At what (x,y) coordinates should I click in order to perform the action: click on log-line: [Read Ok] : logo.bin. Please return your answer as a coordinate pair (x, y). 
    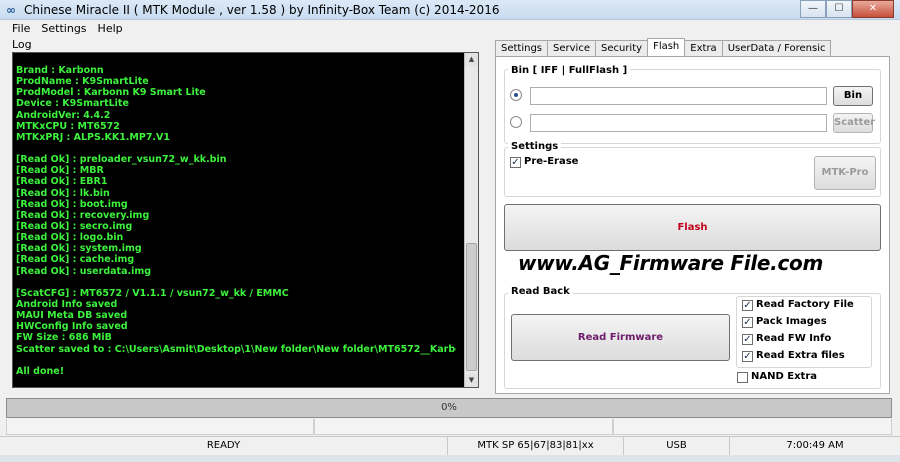
    Looking at the image, I should click on (70, 238).